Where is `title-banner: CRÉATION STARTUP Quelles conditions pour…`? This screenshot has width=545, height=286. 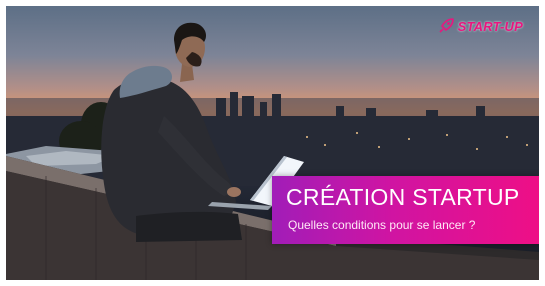 title-banner: CRÉATION STARTUP Quelles conditions pour… is located at coordinates (405, 210).